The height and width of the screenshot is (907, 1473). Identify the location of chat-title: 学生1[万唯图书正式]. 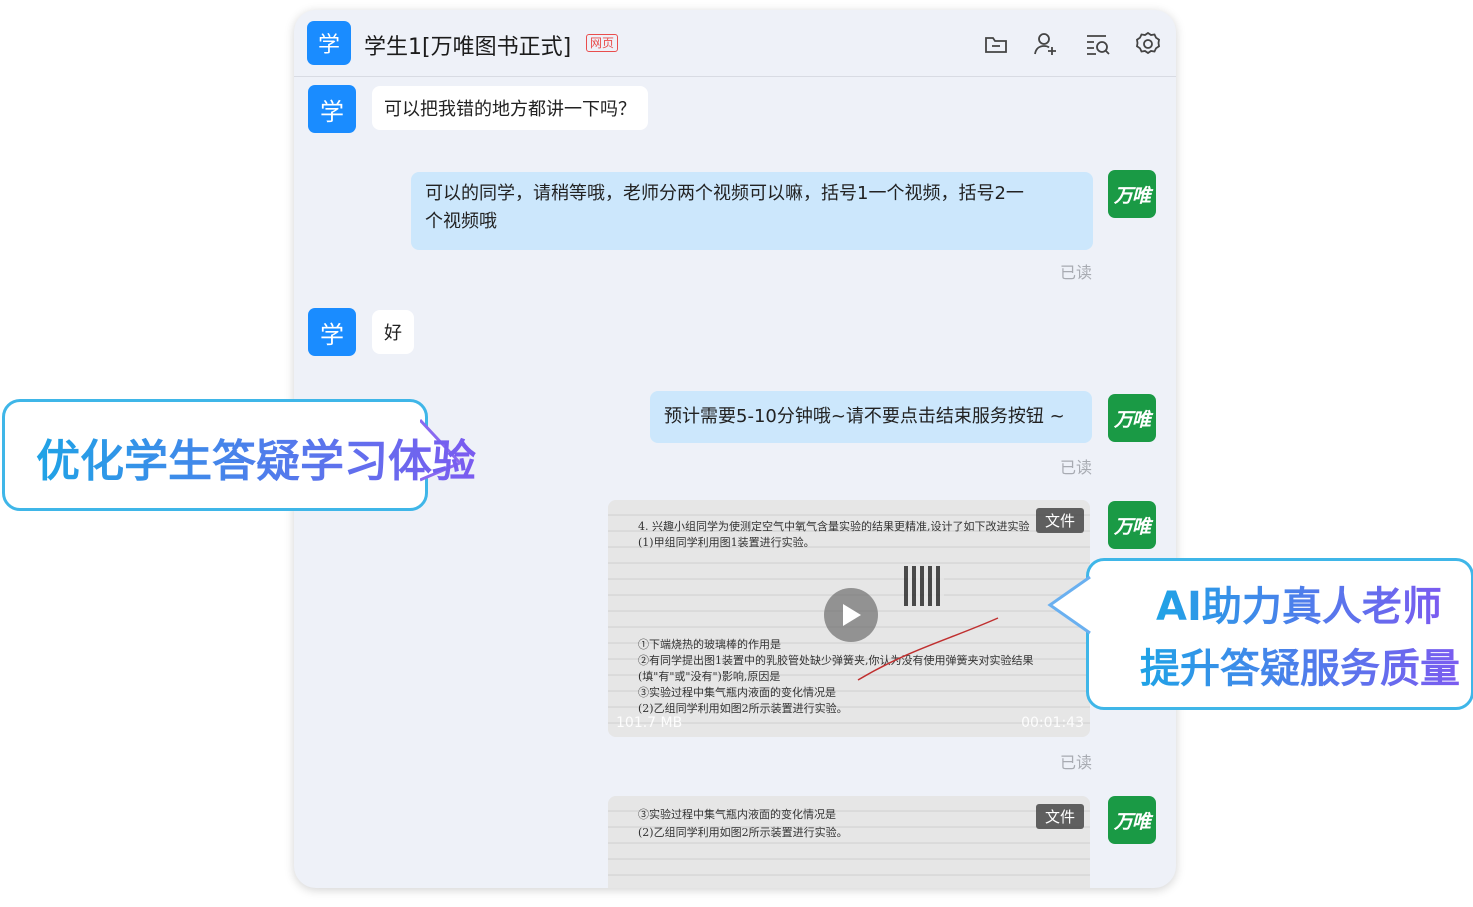
(468, 47).